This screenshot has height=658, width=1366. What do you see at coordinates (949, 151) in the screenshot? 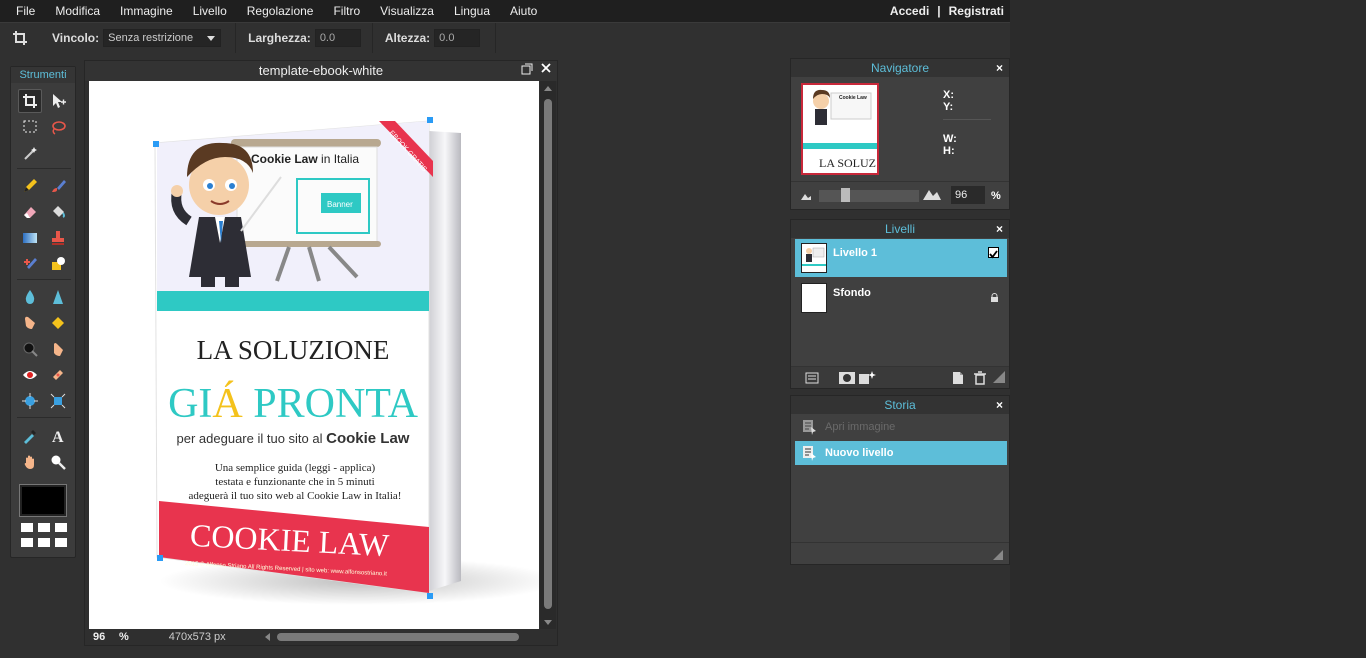
I see `h-label: H:` at bounding box center [949, 151].